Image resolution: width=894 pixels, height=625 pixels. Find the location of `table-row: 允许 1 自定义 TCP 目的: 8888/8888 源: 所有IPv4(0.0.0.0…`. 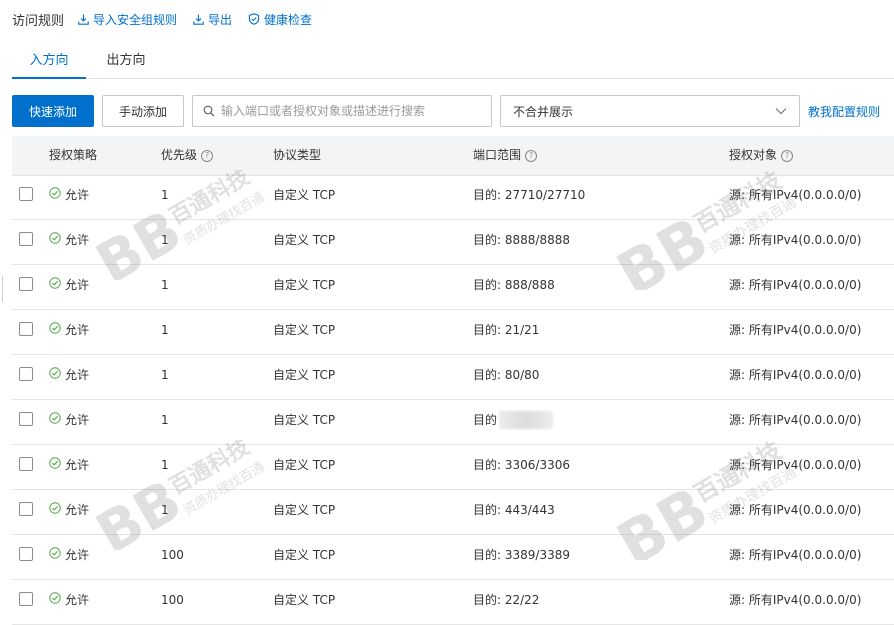

table-row: 允许 1 自定义 TCP 目的: 8888/8888 源: 所有IPv4(0.0.0.0… is located at coordinates (453, 242).